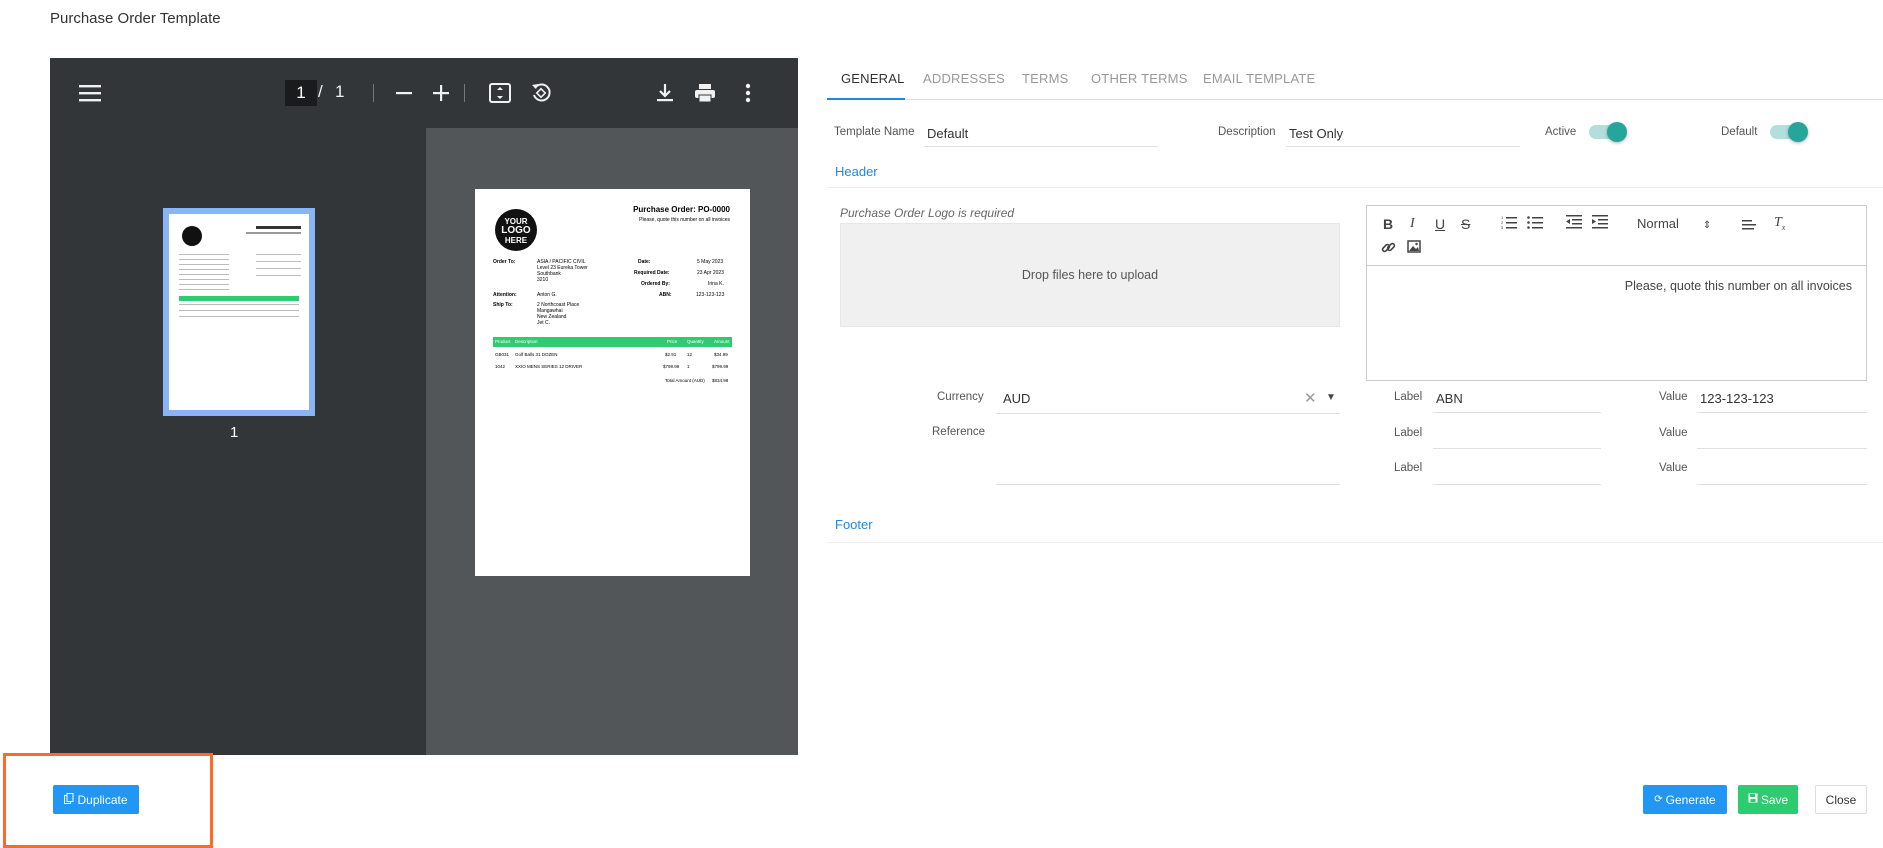  What do you see at coordinates (947, 133) in the screenshot?
I see `template-name-input: Default` at bounding box center [947, 133].